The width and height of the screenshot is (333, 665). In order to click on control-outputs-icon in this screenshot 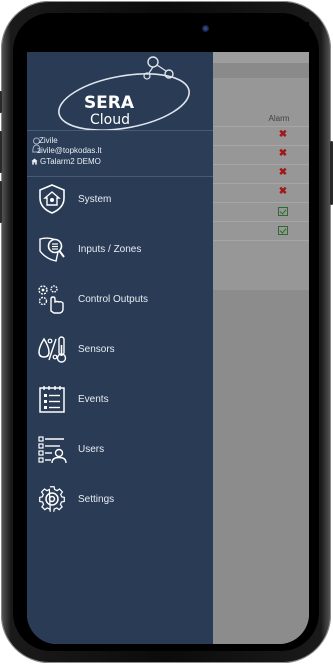, I will do `click(51, 299)`.